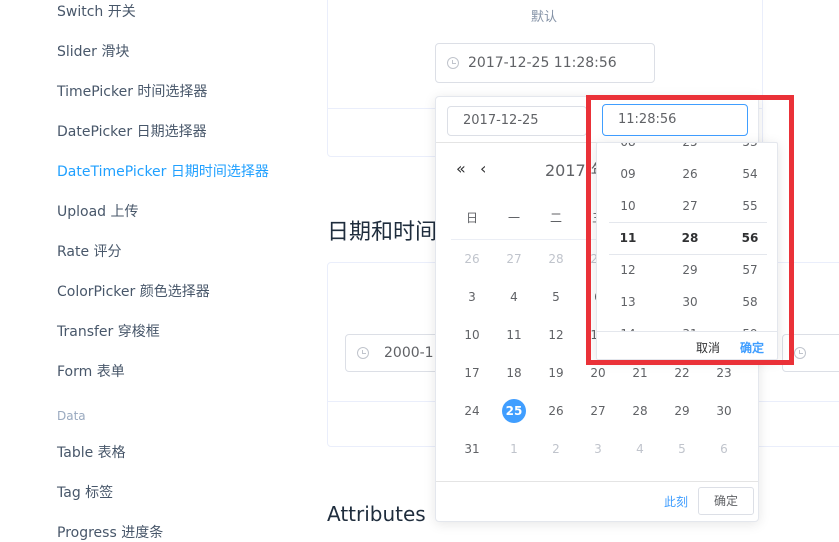  What do you see at coordinates (472, 449) in the screenshot?
I see `calendar-day: 31` at bounding box center [472, 449].